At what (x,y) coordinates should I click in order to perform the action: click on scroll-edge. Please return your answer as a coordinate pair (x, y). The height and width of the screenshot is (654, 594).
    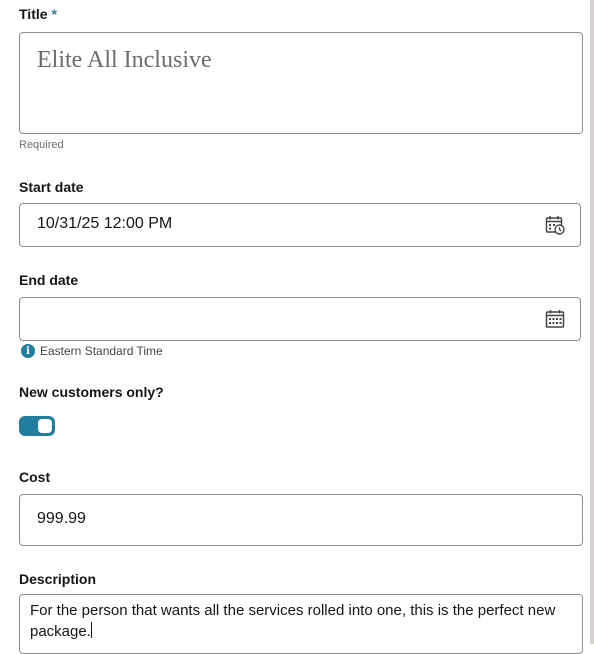
    Looking at the image, I should click on (592, 322).